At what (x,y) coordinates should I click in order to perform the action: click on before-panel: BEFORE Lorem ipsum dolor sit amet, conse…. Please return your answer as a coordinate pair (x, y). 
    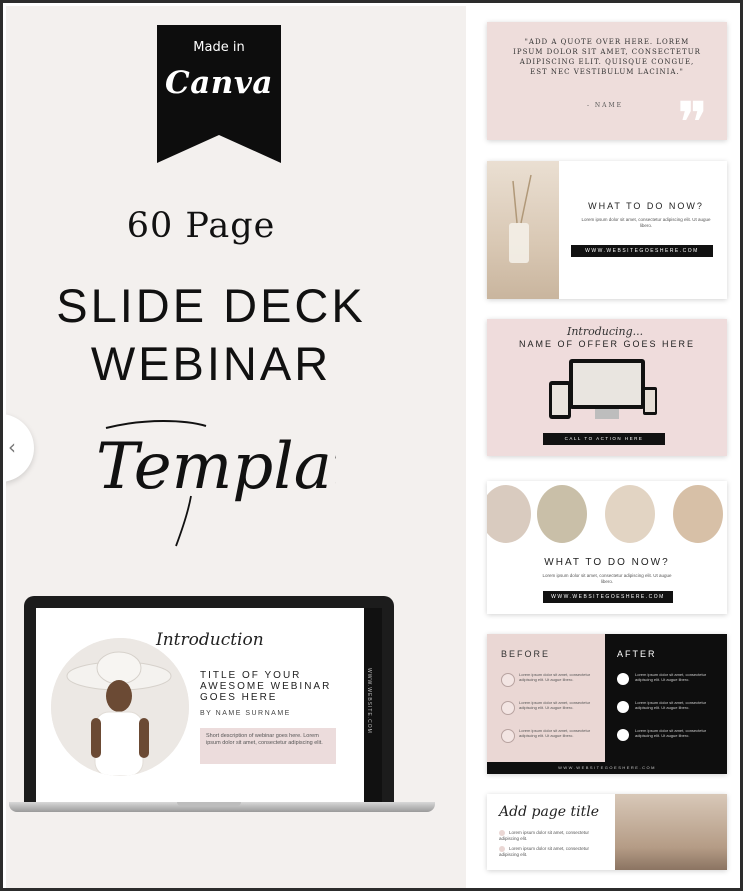
    Looking at the image, I should click on (546, 704).